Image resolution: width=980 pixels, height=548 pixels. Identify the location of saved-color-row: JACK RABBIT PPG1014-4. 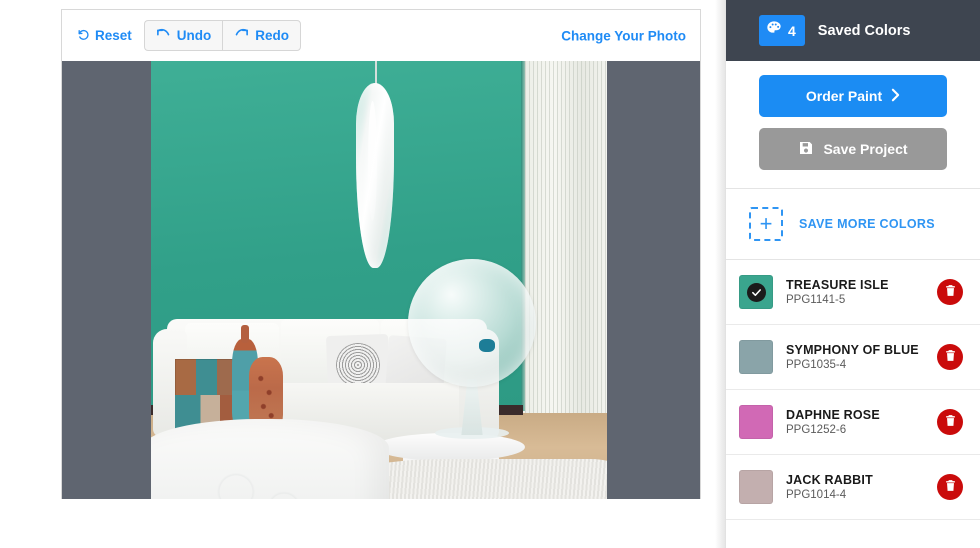
(853, 487).